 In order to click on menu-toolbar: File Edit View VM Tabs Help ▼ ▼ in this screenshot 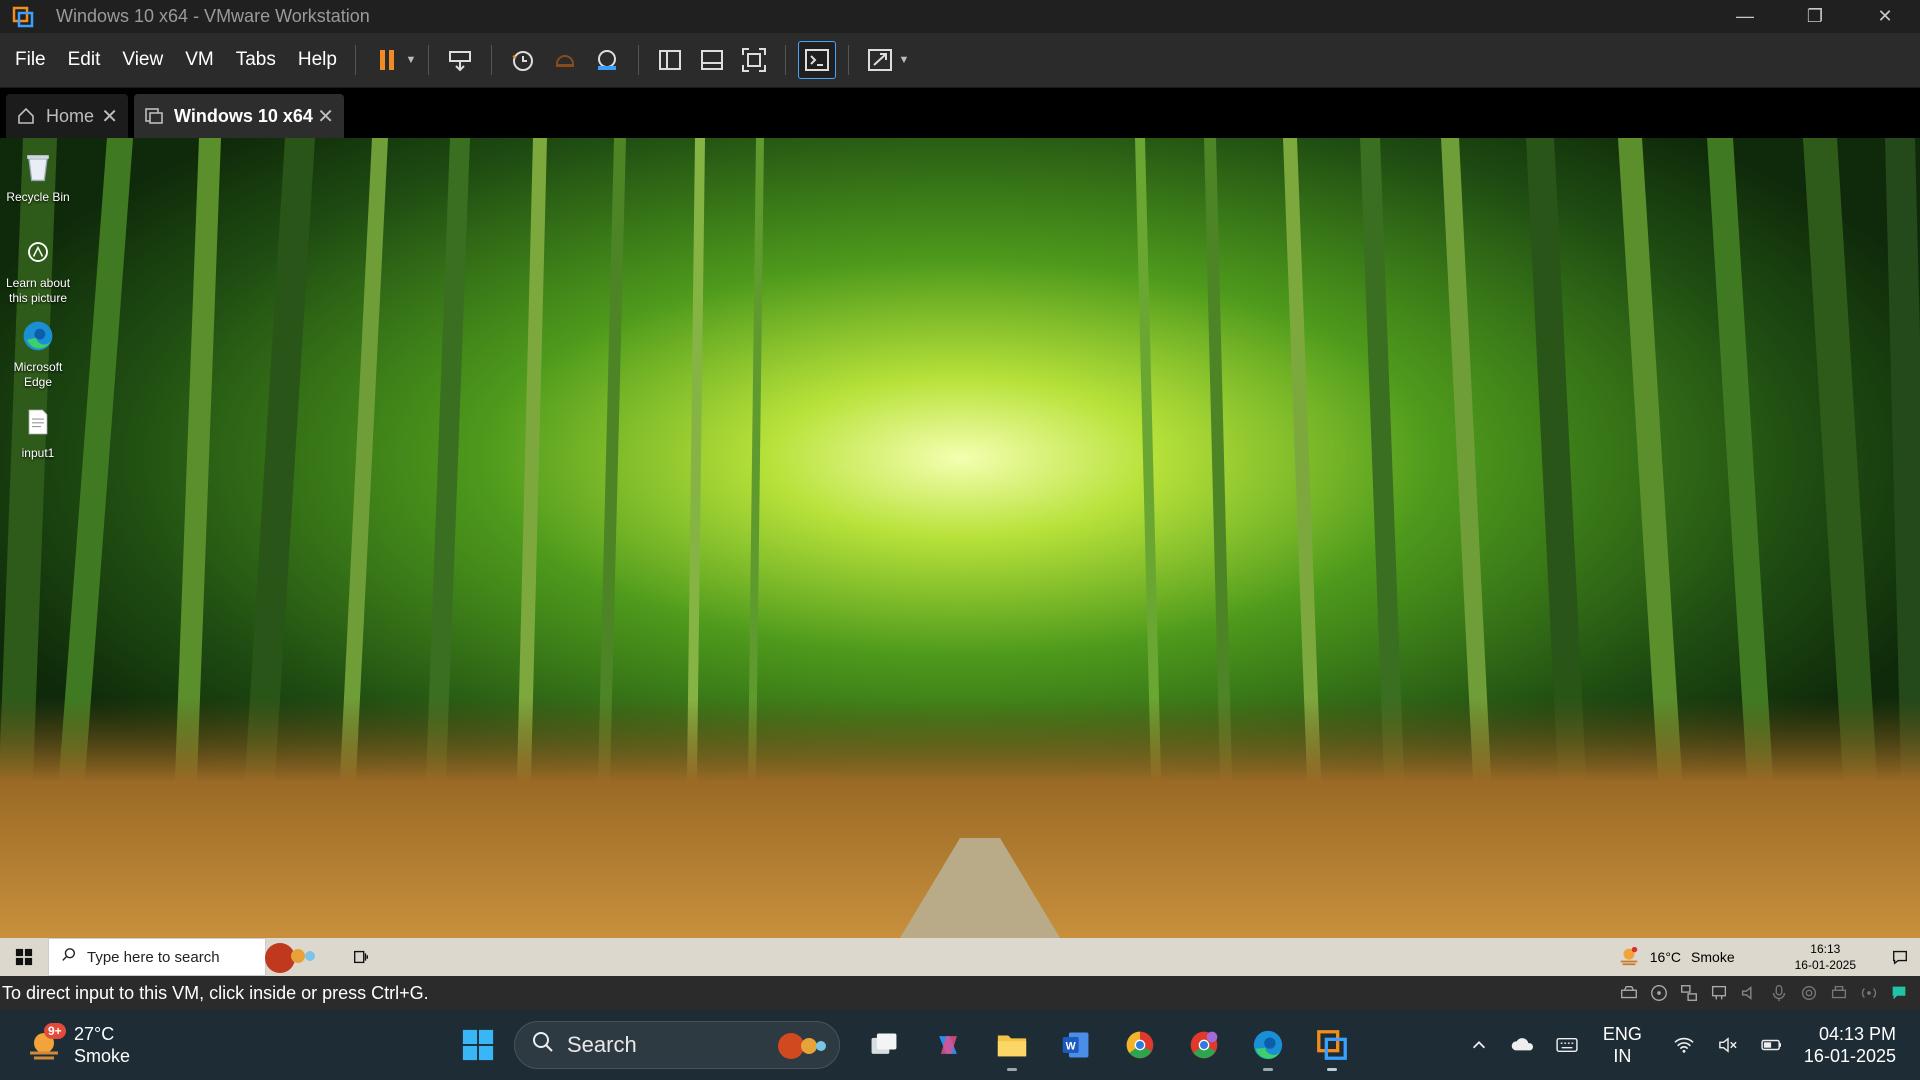, I will do `click(960, 60)`.